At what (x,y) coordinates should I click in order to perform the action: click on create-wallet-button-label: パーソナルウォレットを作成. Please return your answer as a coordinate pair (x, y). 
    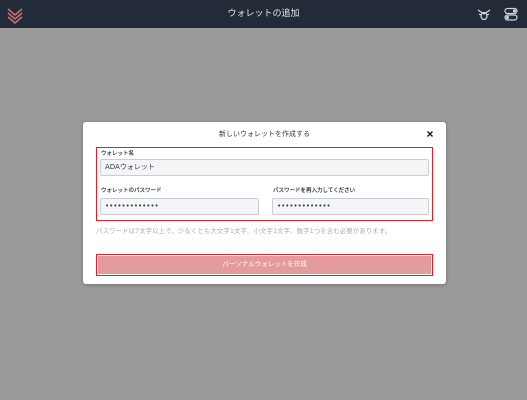
    Looking at the image, I should click on (264, 265).